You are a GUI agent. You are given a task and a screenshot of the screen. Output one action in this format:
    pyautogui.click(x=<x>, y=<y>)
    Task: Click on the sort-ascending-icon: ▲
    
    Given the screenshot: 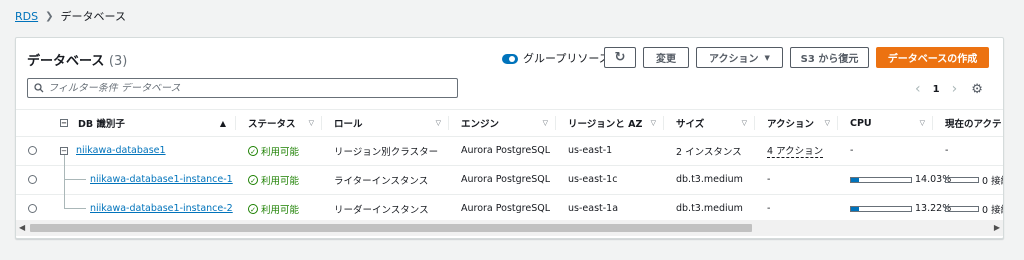 What is the action you would take?
    pyautogui.click(x=222, y=123)
    